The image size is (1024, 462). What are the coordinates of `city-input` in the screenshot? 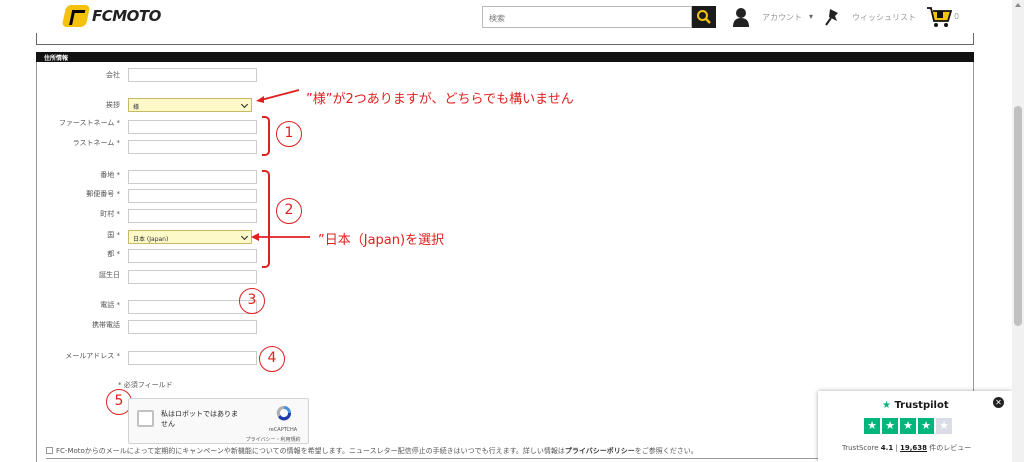 It's located at (192, 216).